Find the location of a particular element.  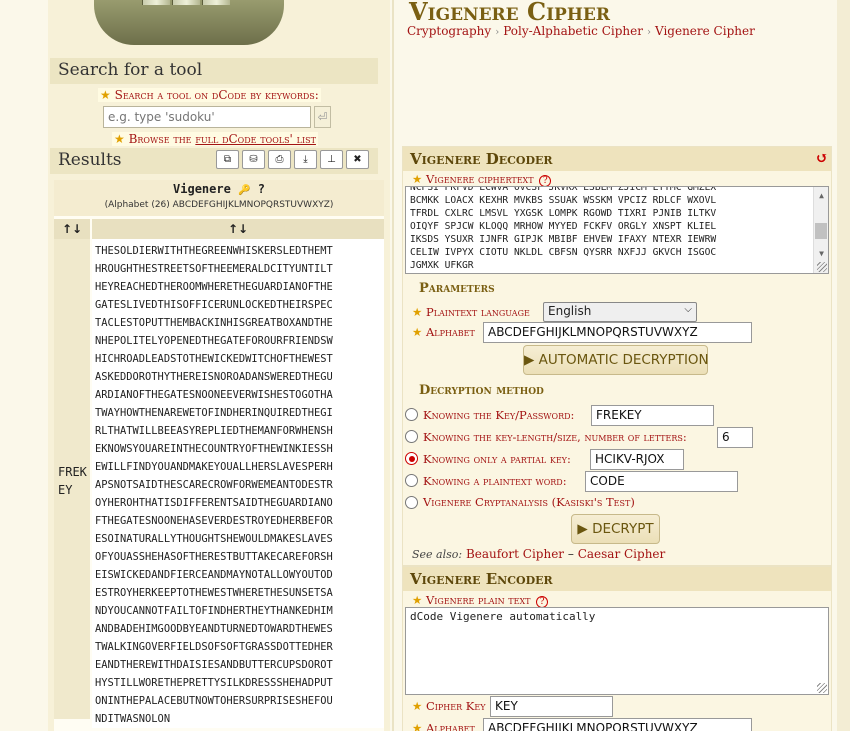

column-divider is located at coordinates (393, 365).